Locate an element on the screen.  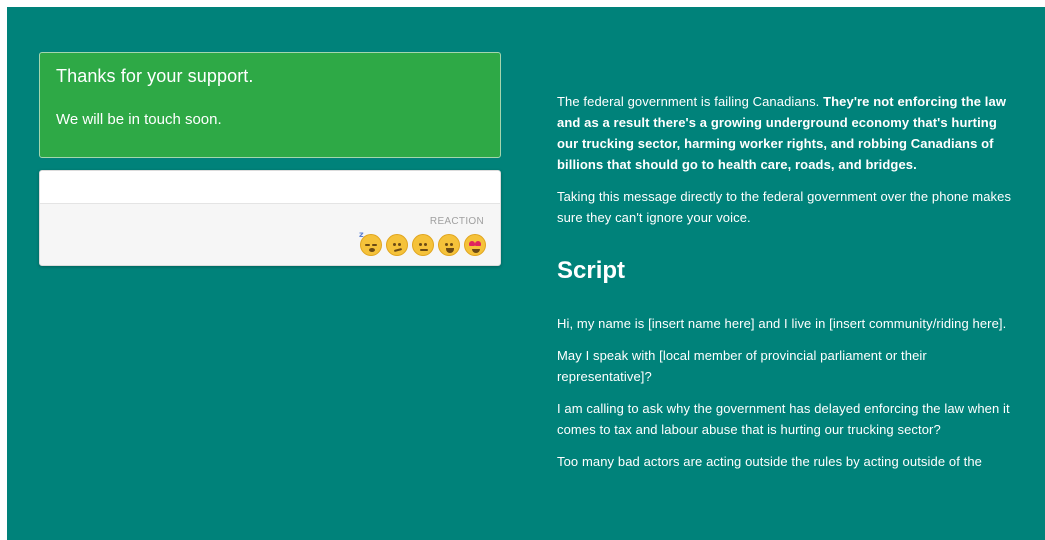
reaction-card-header is located at coordinates (270, 187).